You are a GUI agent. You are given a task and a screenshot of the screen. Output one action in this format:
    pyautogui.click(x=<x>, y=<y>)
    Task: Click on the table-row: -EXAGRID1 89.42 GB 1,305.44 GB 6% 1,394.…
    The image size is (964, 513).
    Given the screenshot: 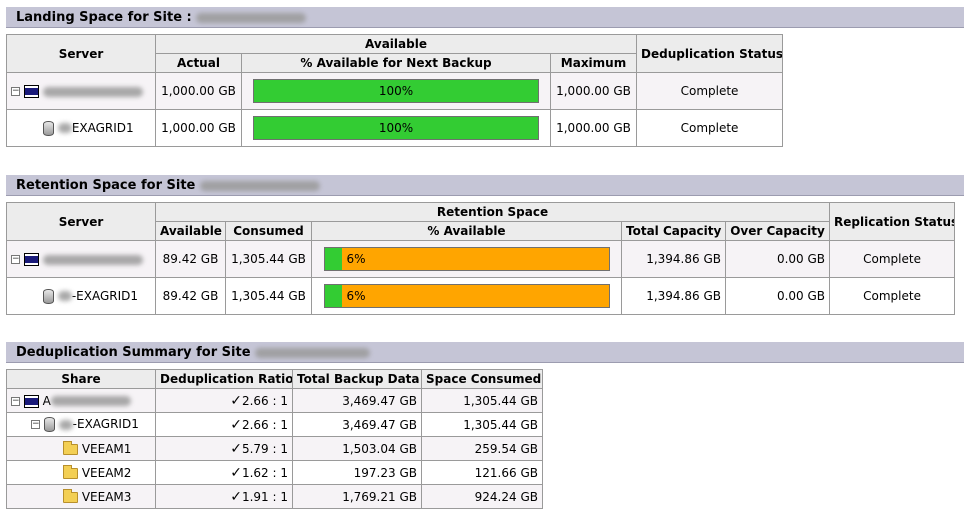 What is the action you would take?
    pyautogui.click(x=481, y=296)
    